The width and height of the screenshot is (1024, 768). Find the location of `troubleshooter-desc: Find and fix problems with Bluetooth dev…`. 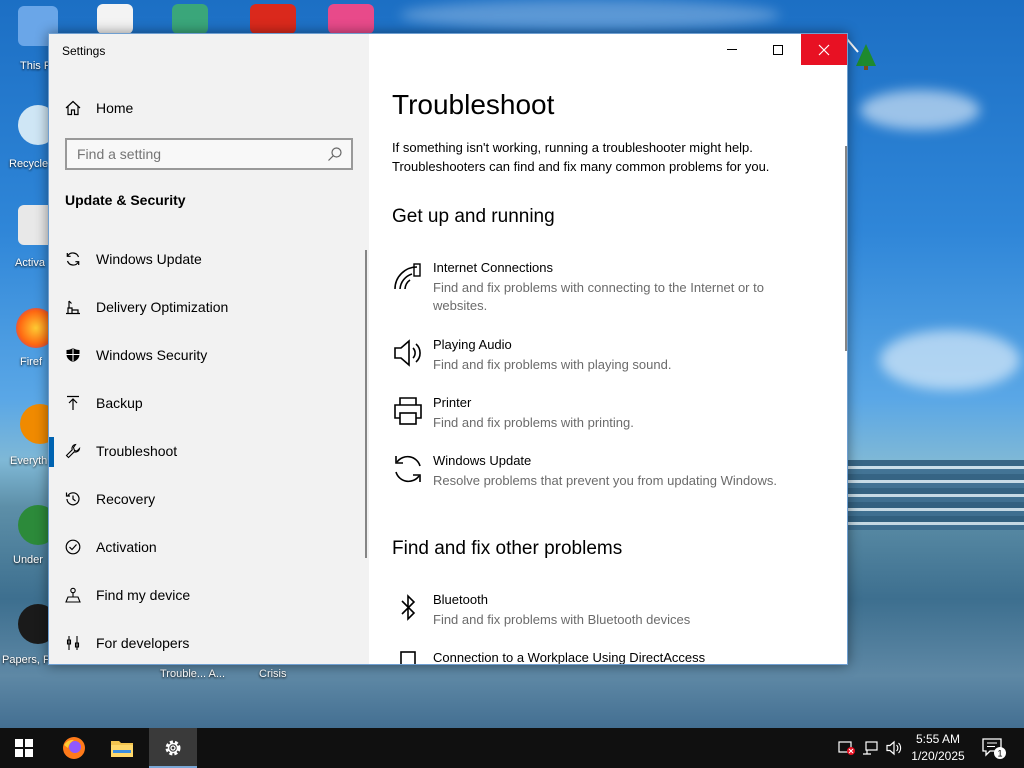

troubleshooter-desc: Find and fix problems with Bluetooth dev… is located at coordinates (562, 619).